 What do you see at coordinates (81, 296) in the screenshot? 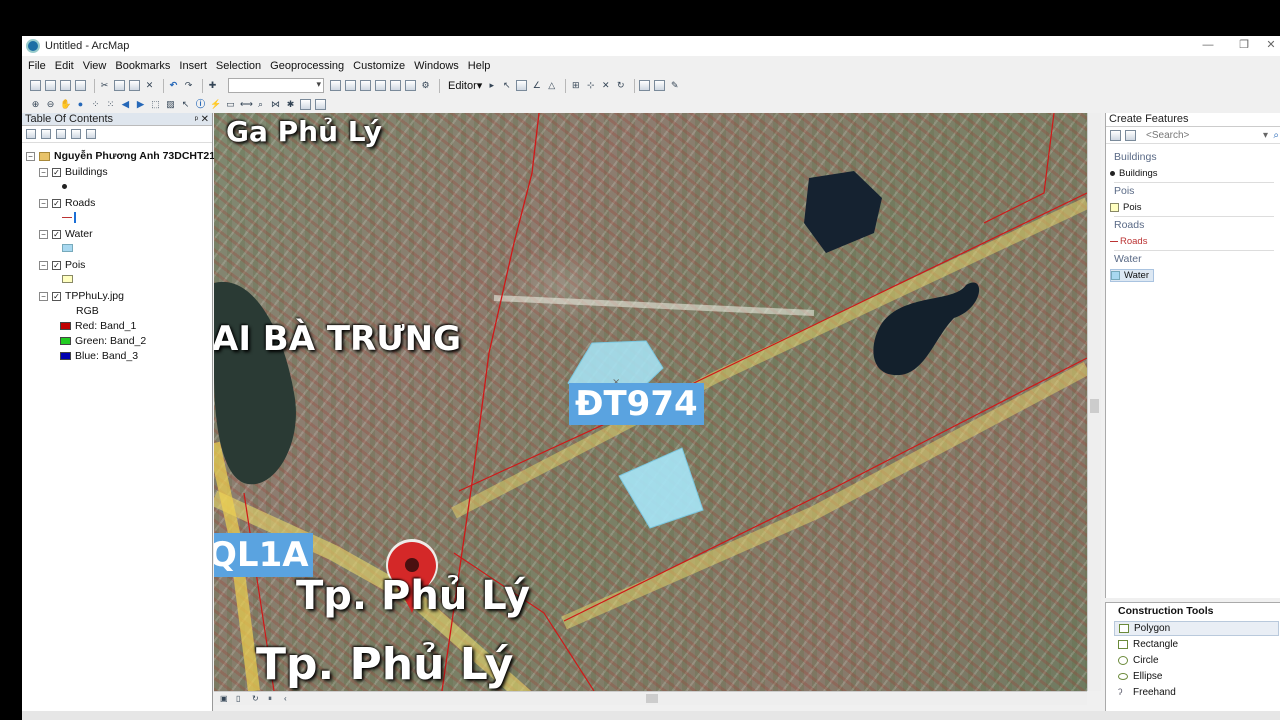
I see `layer-row-raster: − ✓ TPPhuLy.jpg` at bounding box center [81, 296].